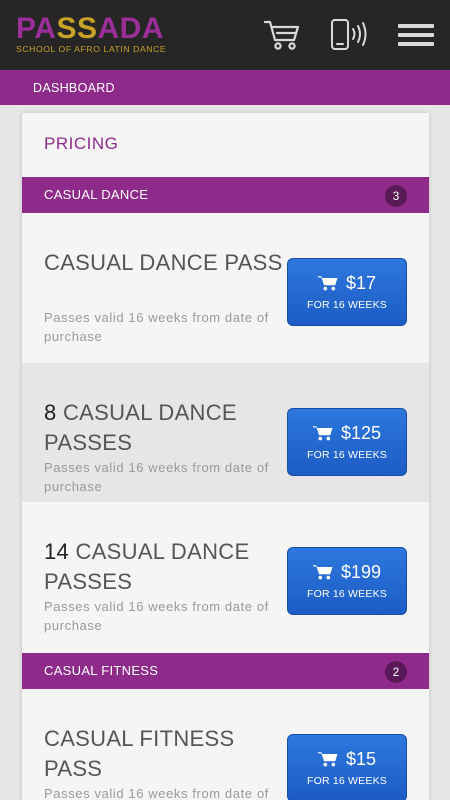  Describe the element at coordinates (147, 566) in the screenshot. I see `pass-title: 14 CASUAL DANCE PASSES` at that location.